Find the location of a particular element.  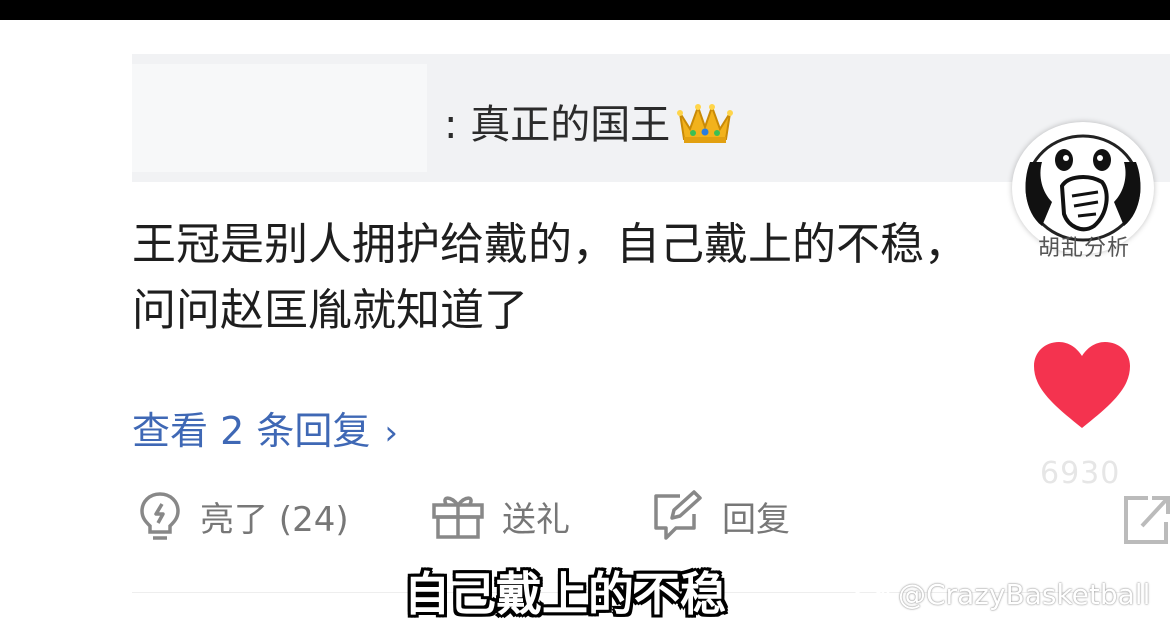

reply-button: 回复 is located at coordinates (720, 516).